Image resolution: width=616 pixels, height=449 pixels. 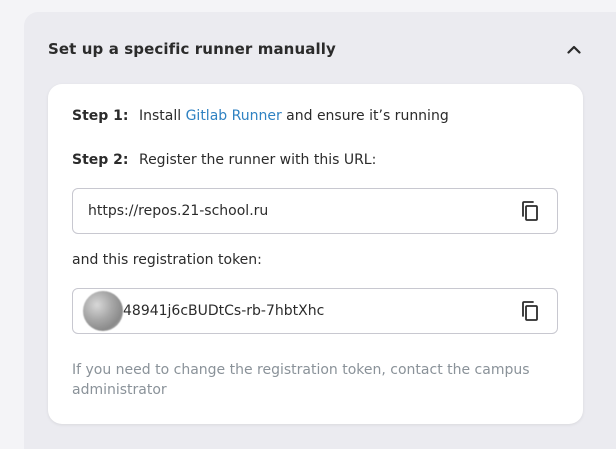 I want to click on step-2-label: Step 2:, so click(x=100, y=160).